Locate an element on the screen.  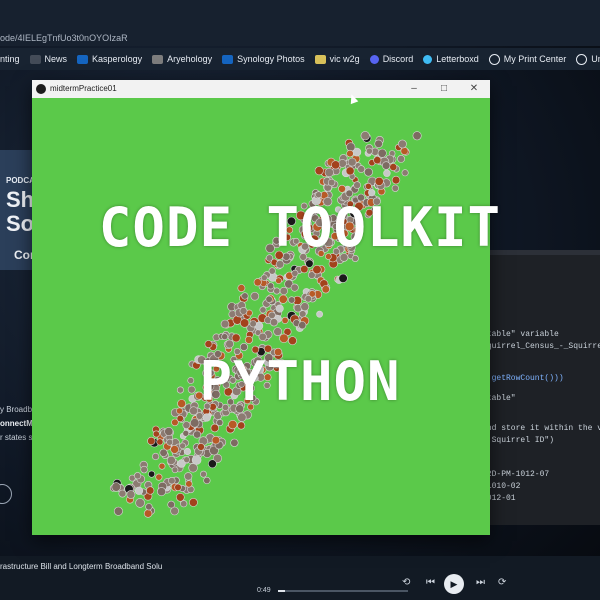
news-icon is located at coordinates (35, 59).